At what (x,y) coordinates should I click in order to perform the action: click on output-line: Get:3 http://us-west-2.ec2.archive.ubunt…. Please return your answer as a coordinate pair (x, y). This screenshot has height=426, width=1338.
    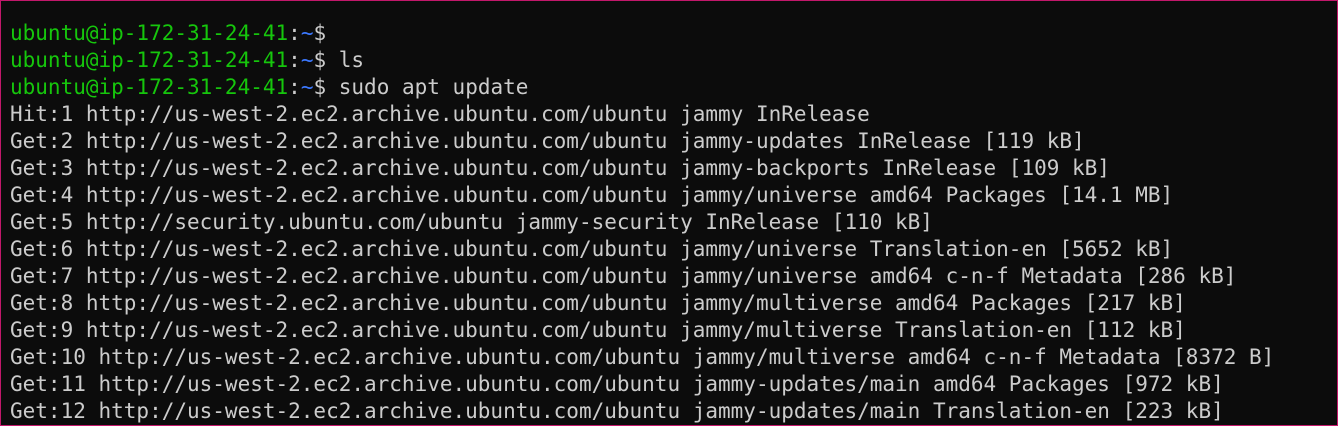
    Looking at the image, I should click on (560, 168).